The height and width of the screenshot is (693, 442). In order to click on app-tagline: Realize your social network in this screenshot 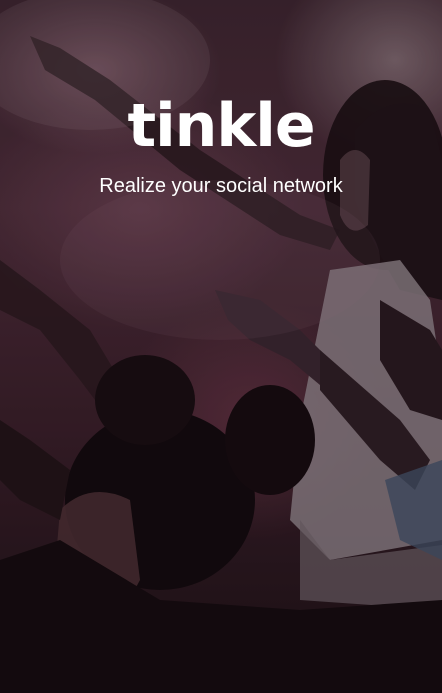, I will do `click(221, 186)`.